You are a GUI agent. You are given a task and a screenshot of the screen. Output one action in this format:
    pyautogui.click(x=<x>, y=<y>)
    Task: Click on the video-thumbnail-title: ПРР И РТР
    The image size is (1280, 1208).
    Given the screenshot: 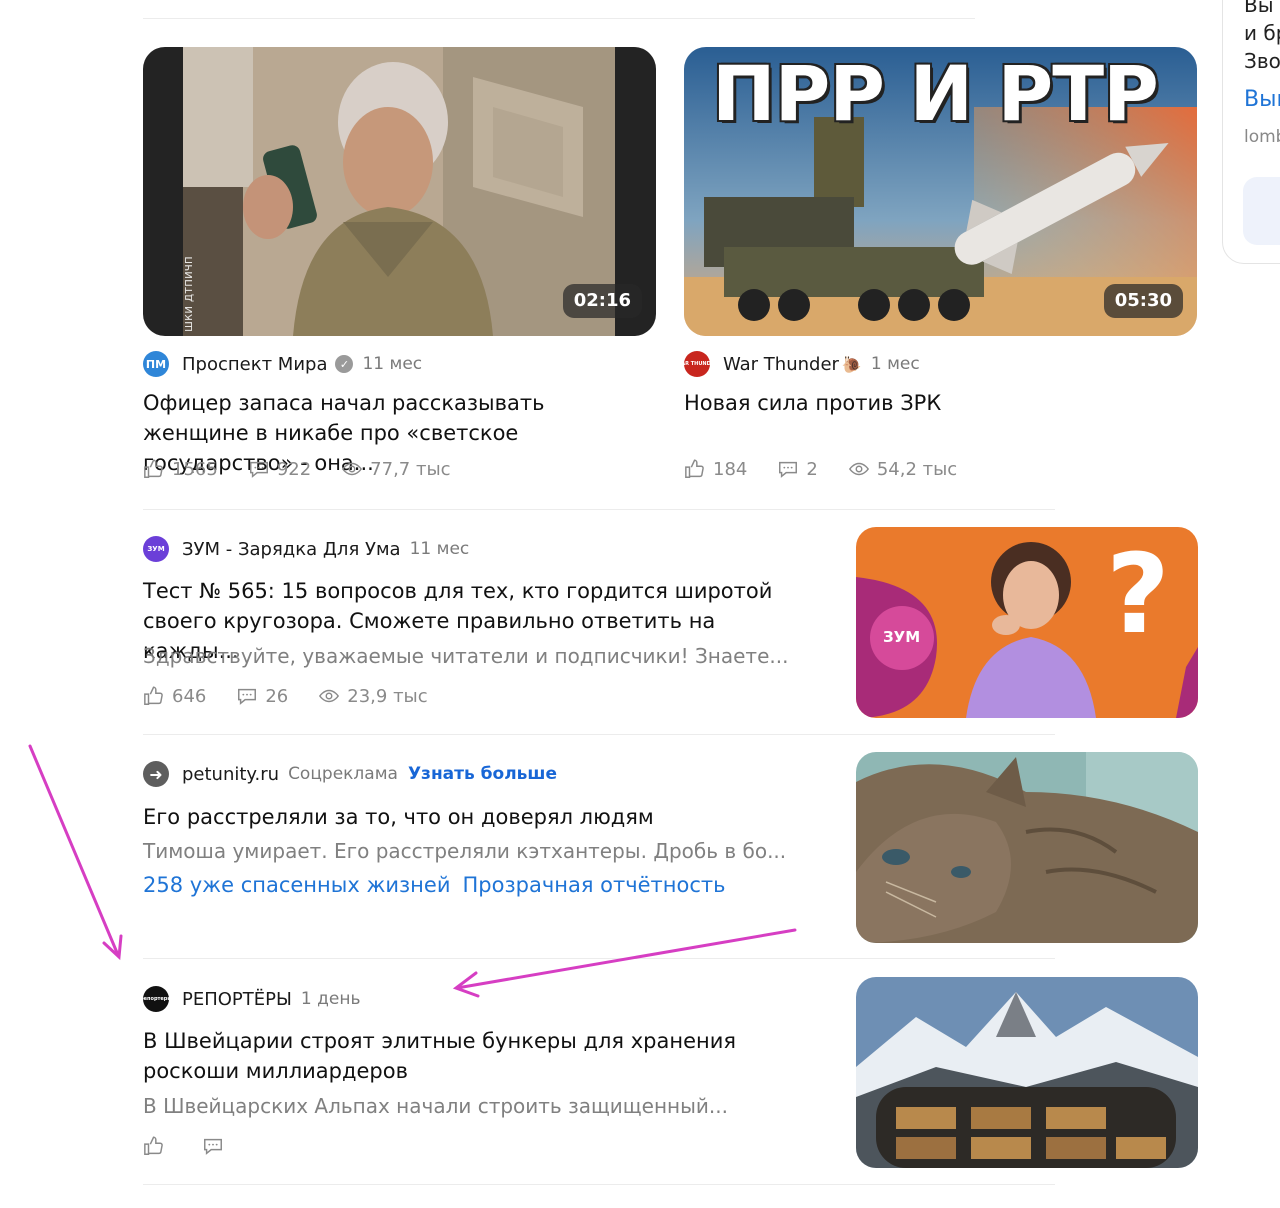 What is the action you would take?
    pyautogui.click(x=935, y=93)
    